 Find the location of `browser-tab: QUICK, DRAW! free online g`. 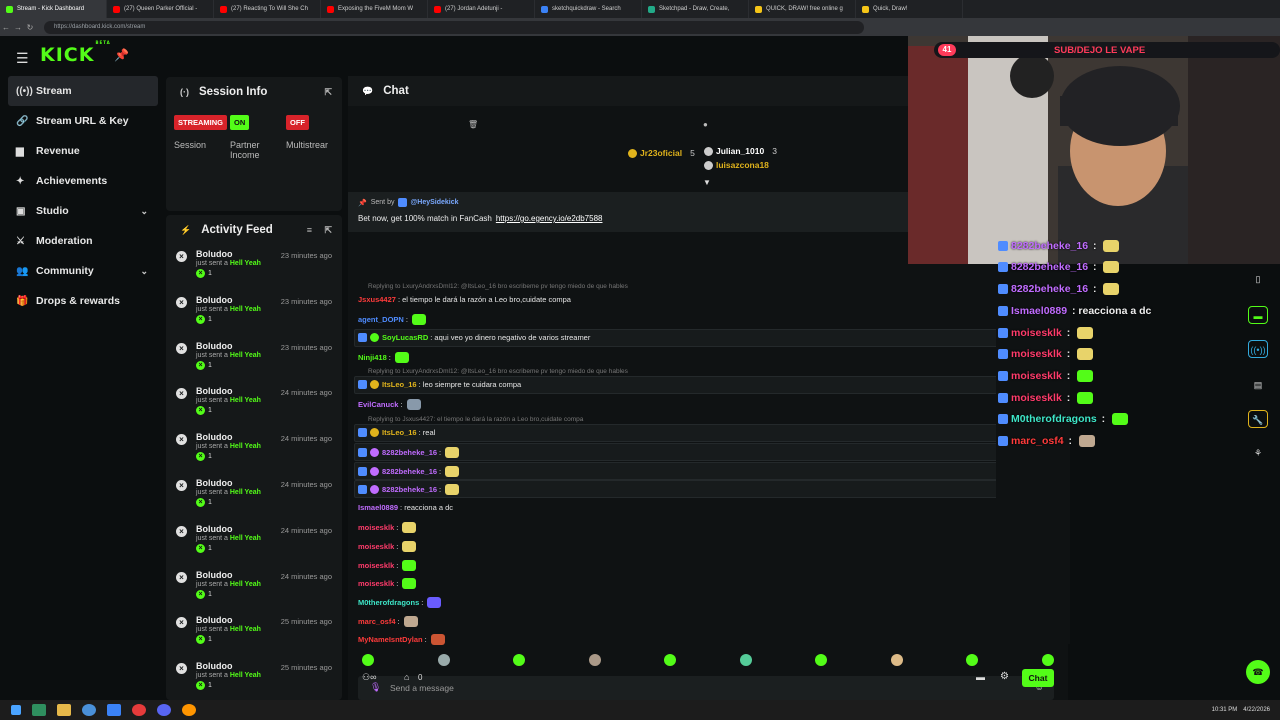

browser-tab: QUICK, DRAW! free online g is located at coordinates (802, 9).